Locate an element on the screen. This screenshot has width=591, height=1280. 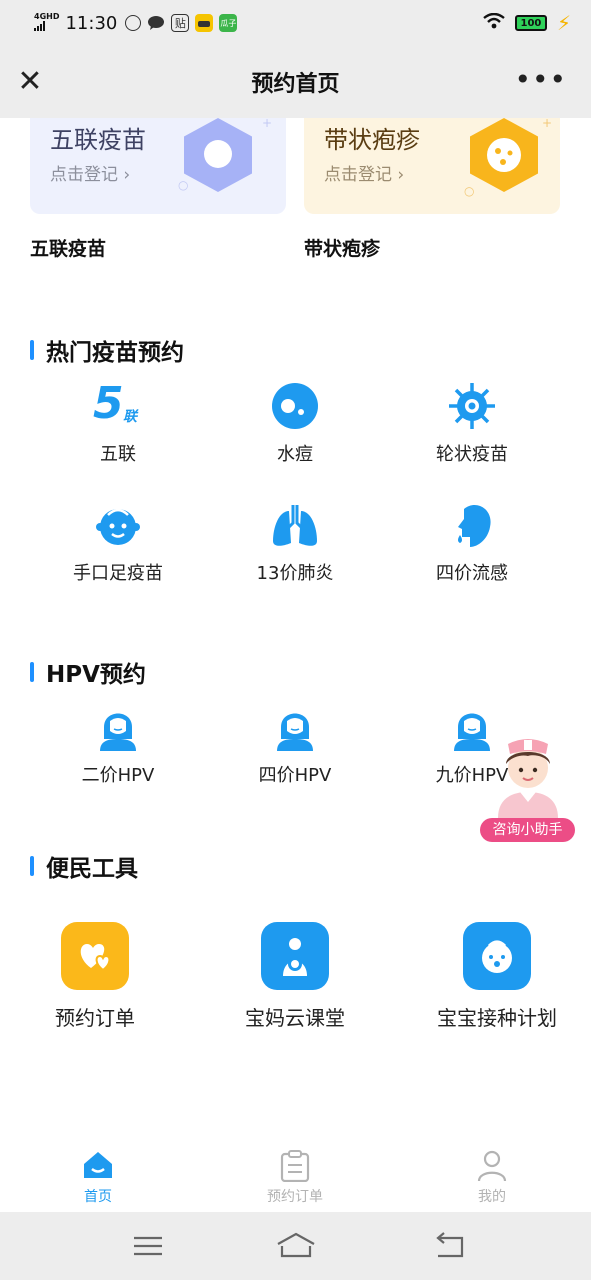
grid-item-pneumonia: 13价肺炎 is located at coordinates (295, 543).